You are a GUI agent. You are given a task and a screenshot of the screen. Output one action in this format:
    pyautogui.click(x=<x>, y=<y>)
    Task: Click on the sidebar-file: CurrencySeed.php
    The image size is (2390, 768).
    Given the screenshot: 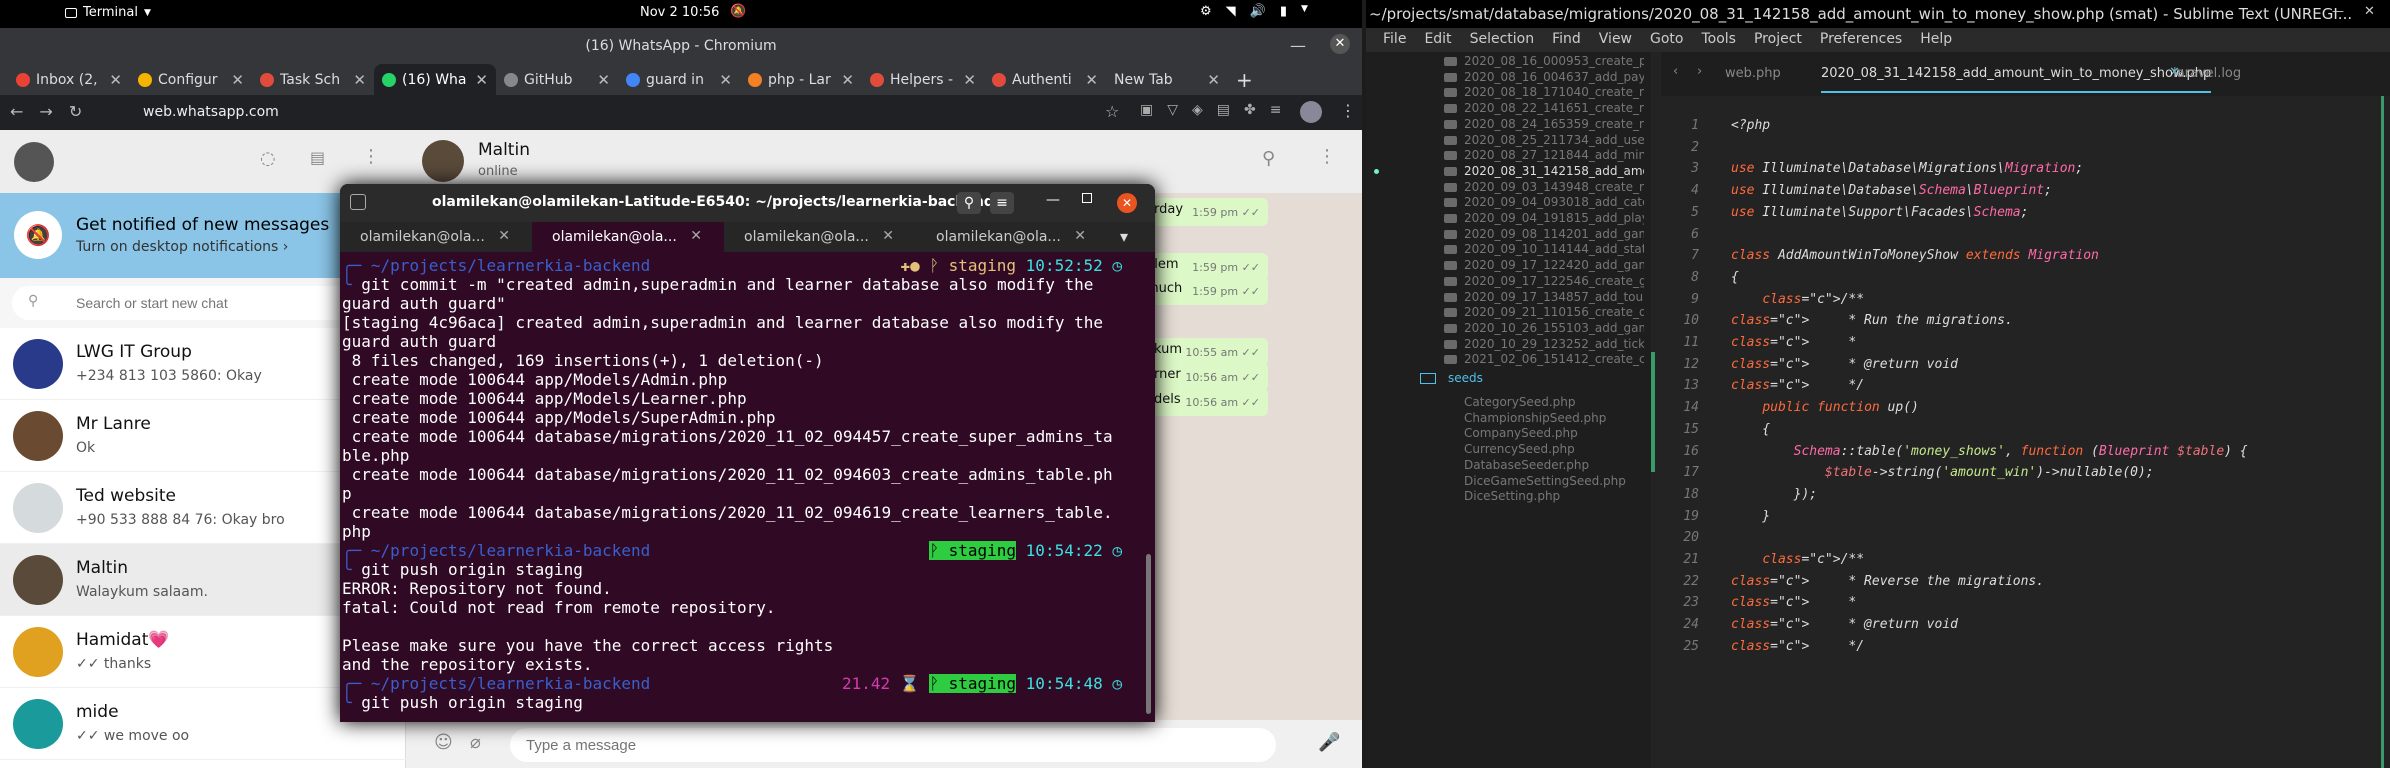 What is the action you would take?
    pyautogui.click(x=1554, y=449)
    